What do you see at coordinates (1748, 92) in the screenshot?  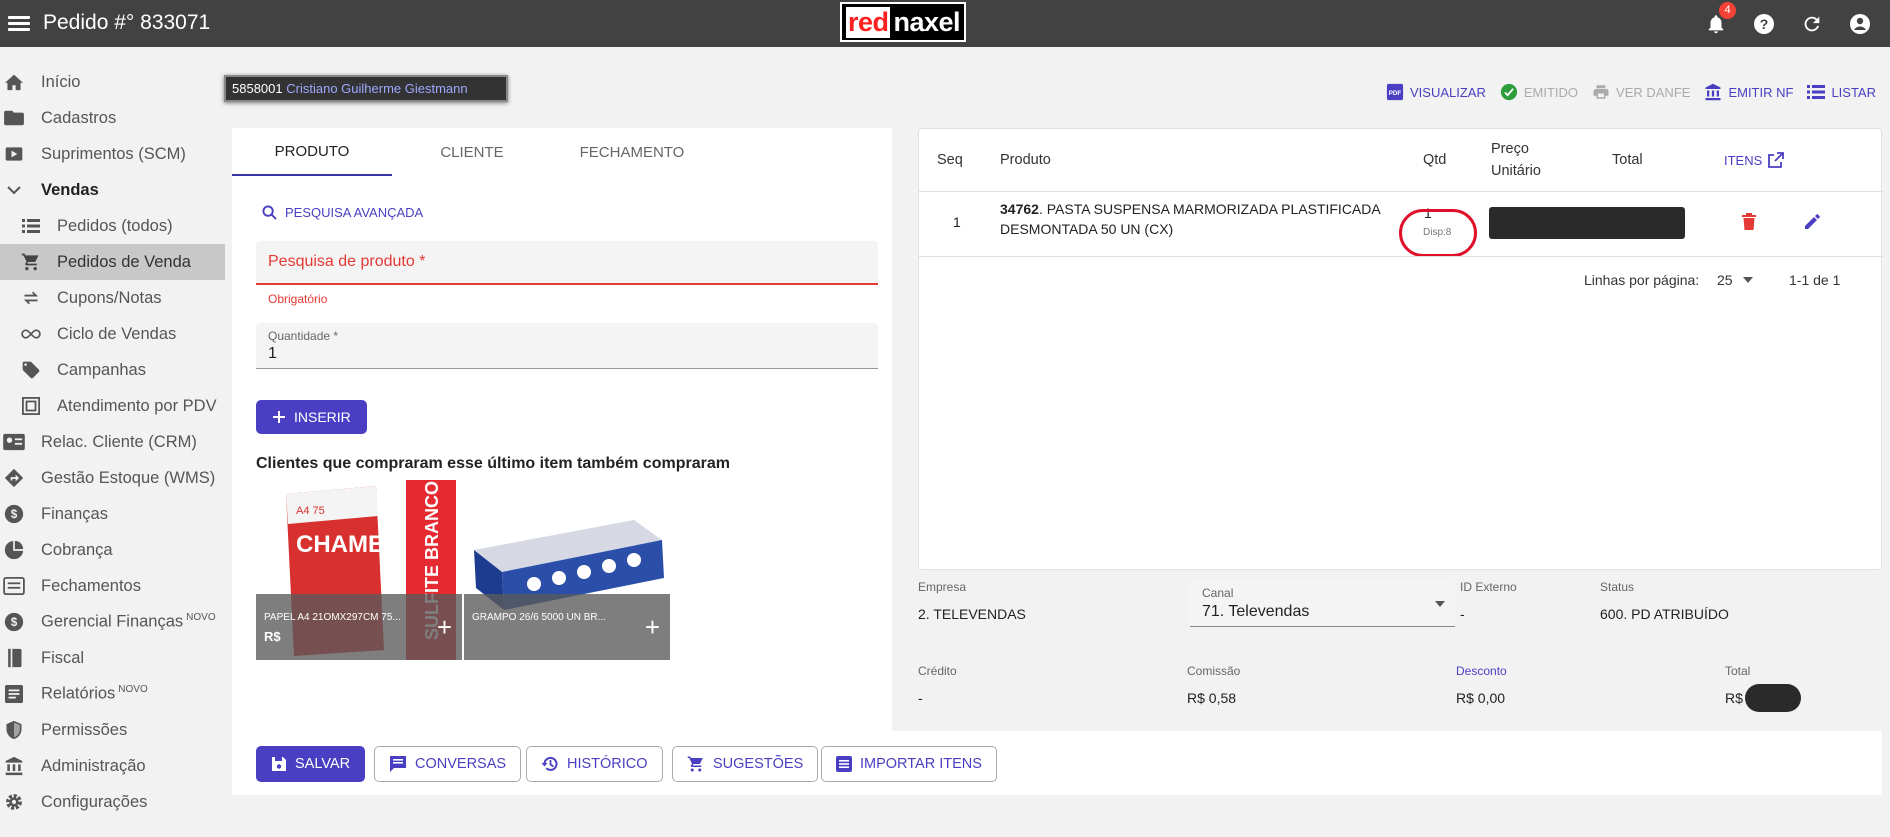 I see `emitir-nf-button: EMITIR NF` at bounding box center [1748, 92].